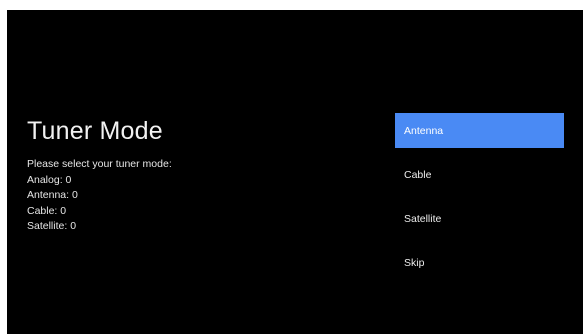  Describe the element at coordinates (95, 131) in the screenshot. I see `page-title: Tuner Mode` at that location.